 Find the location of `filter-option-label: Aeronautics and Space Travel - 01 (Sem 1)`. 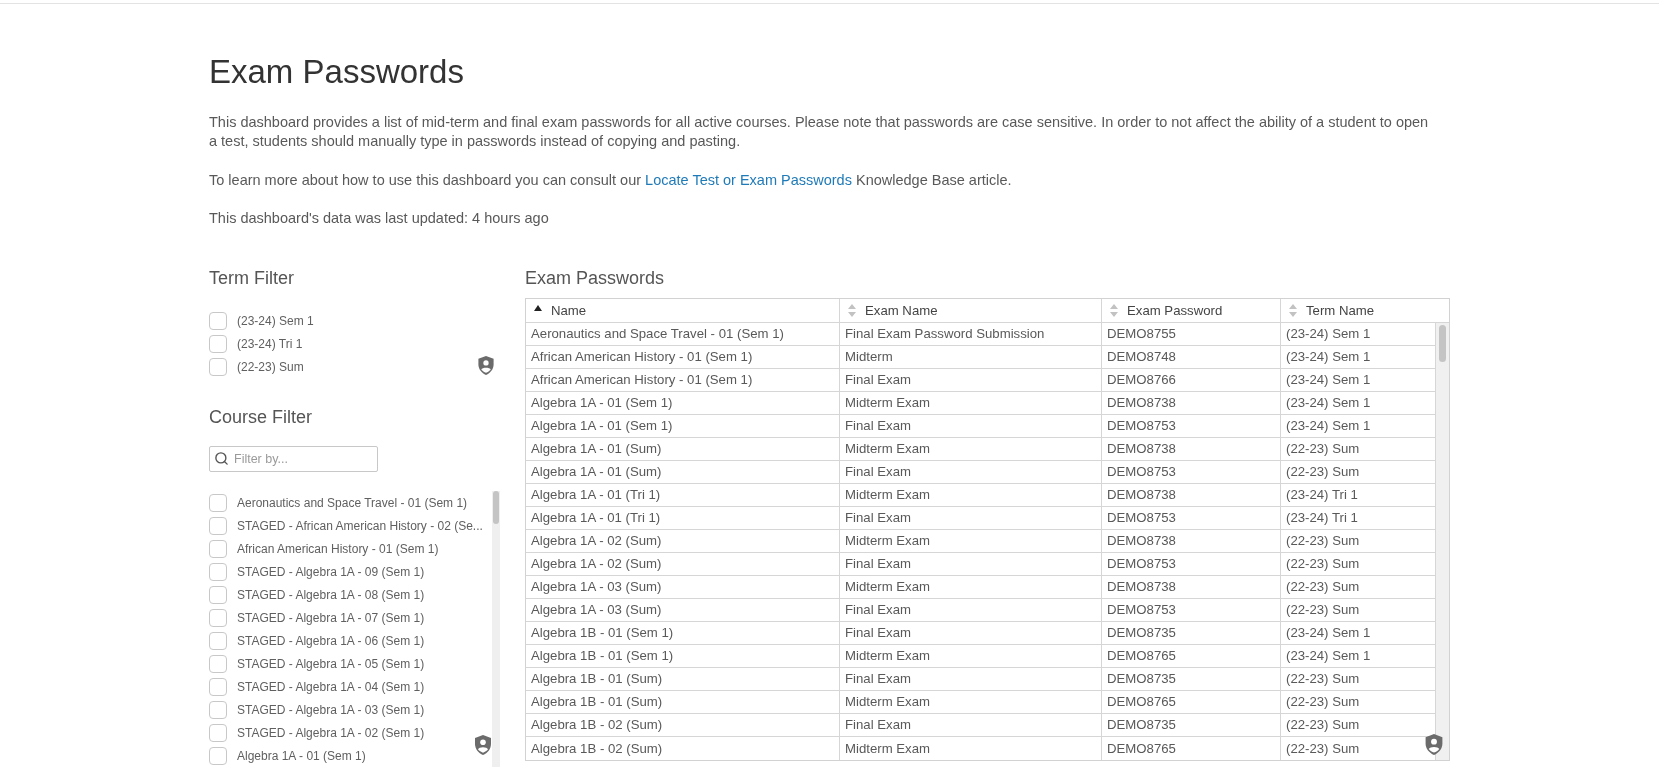

filter-option-label: Aeronautics and Space Travel - 01 (Sem 1) is located at coordinates (352, 502).